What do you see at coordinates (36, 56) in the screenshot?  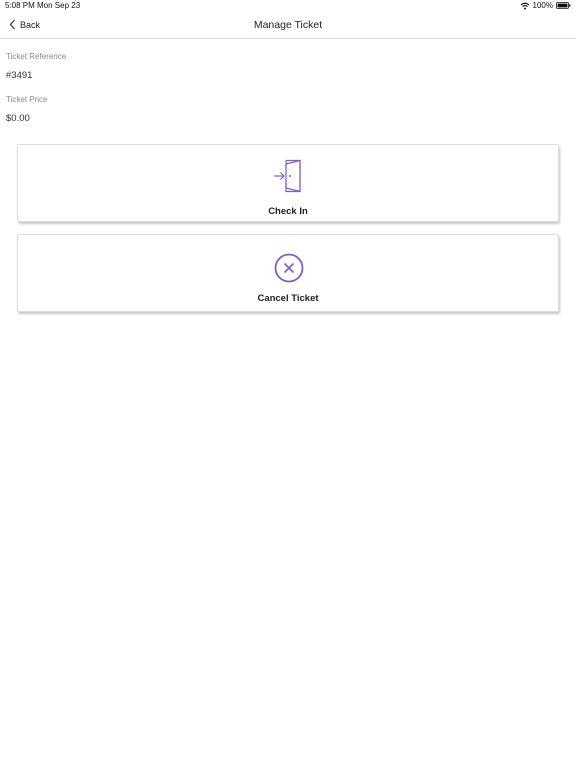 I see `ticket-reference-label: Ticket Reference` at bounding box center [36, 56].